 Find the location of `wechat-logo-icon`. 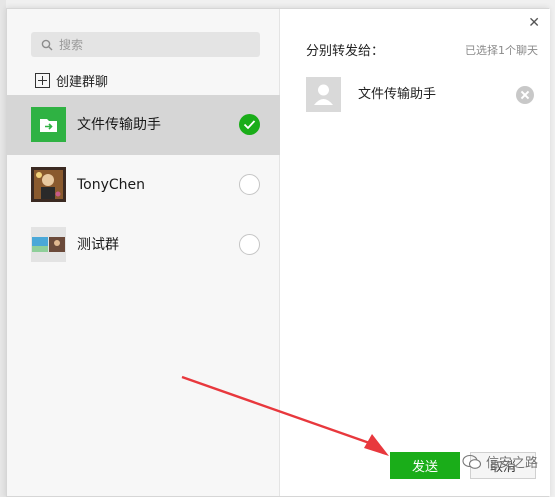

wechat-logo-icon is located at coordinates (472, 461).